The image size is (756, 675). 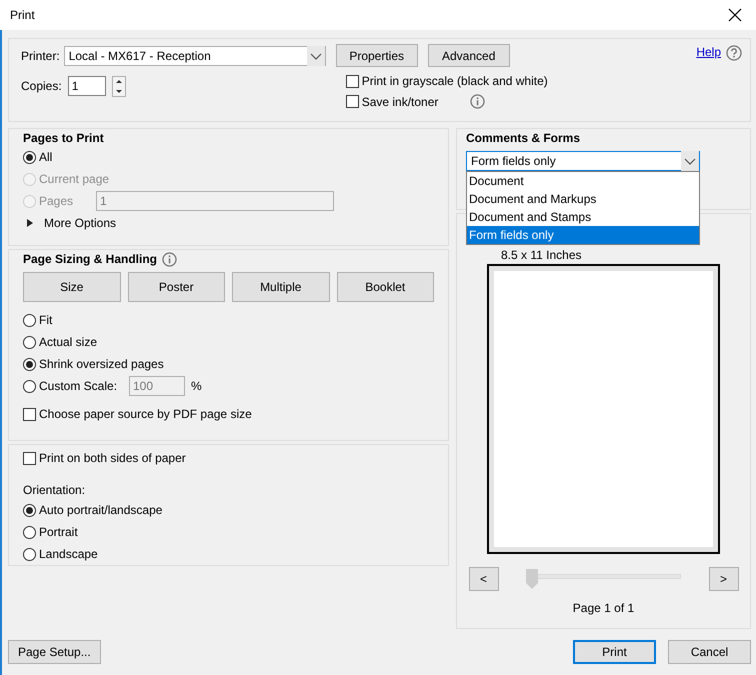 I want to click on page-count-label: Page 1 of 1, so click(x=603, y=608).